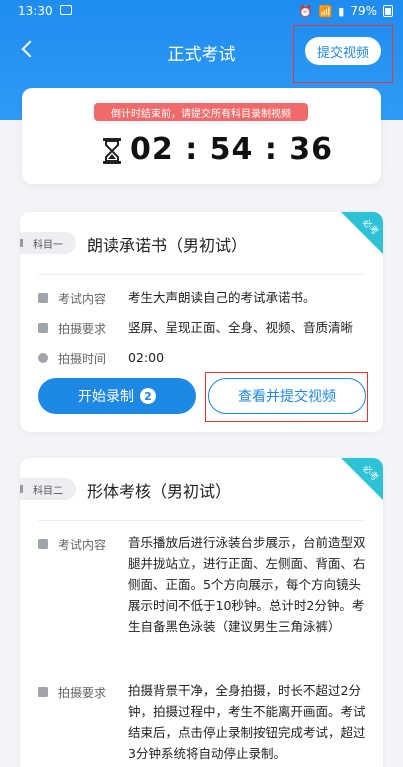  What do you see at coordinates (48, 243) in the screenshot?
I see `subject-tag: 科目一` at bounding box center [48, 243].